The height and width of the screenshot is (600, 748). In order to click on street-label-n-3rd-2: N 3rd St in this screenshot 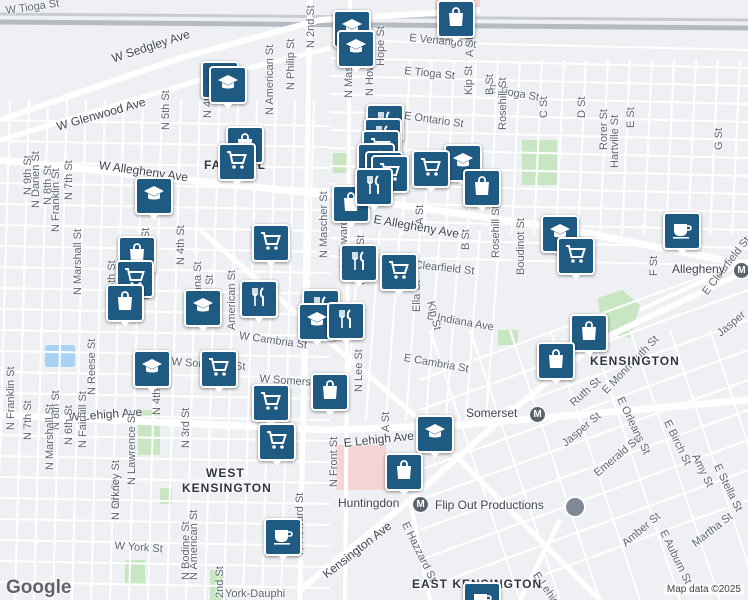, I will do `click(186, 427)`.